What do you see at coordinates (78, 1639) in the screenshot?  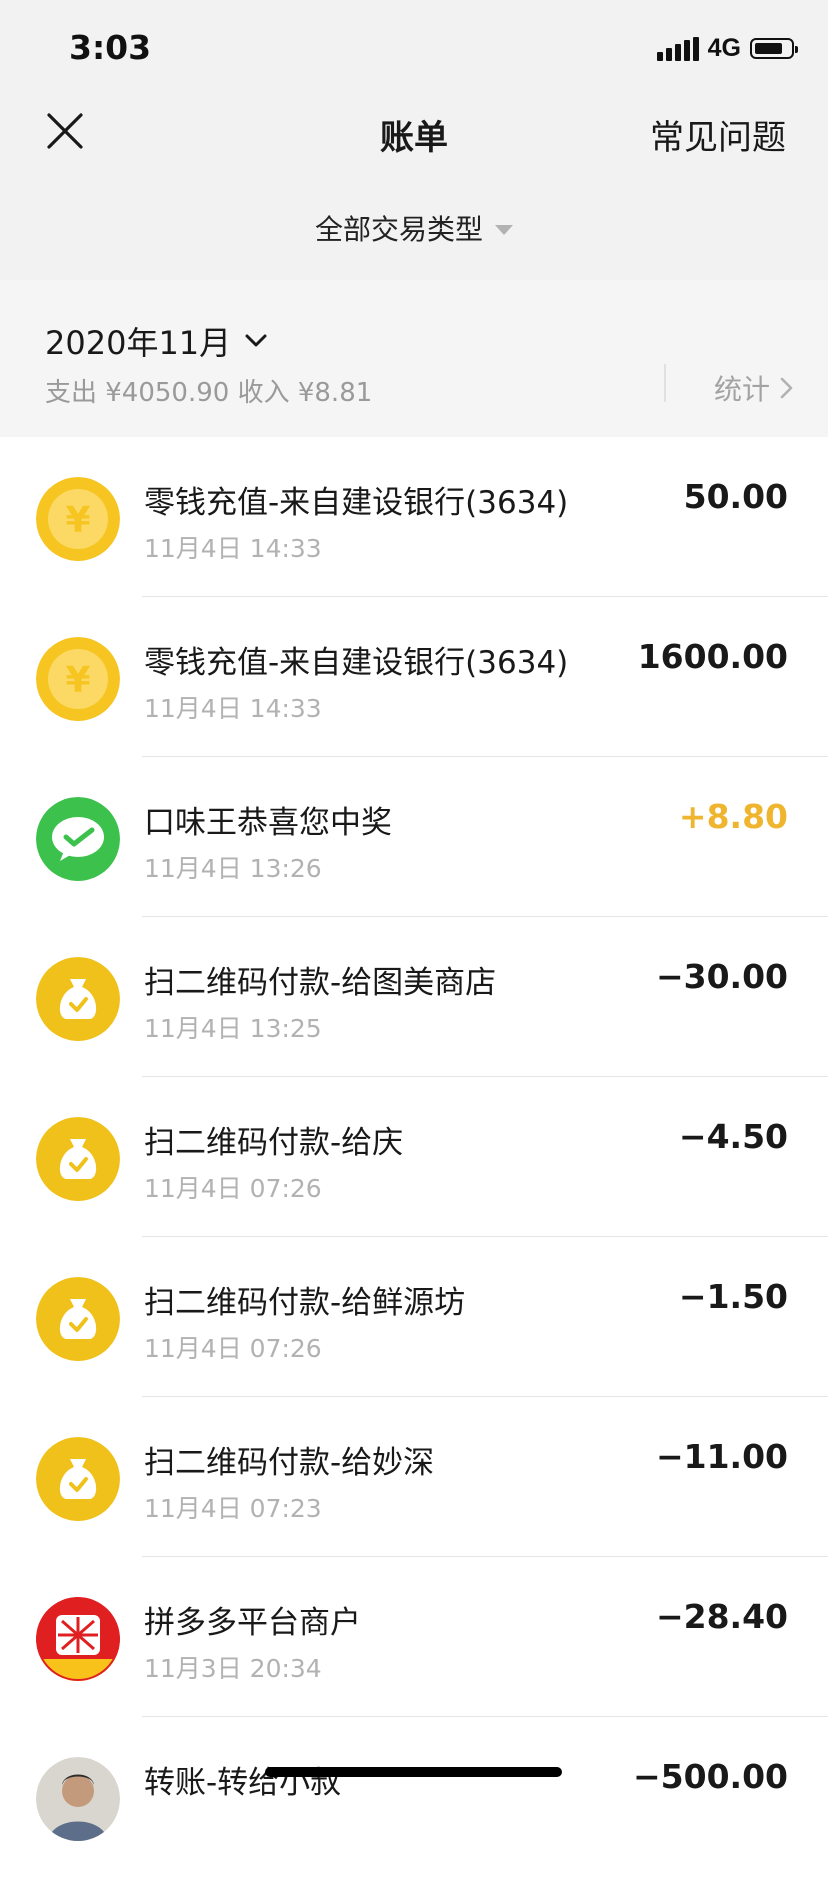 I see `pinduoduo-logo-icon` at bounding box center [78, 1639].